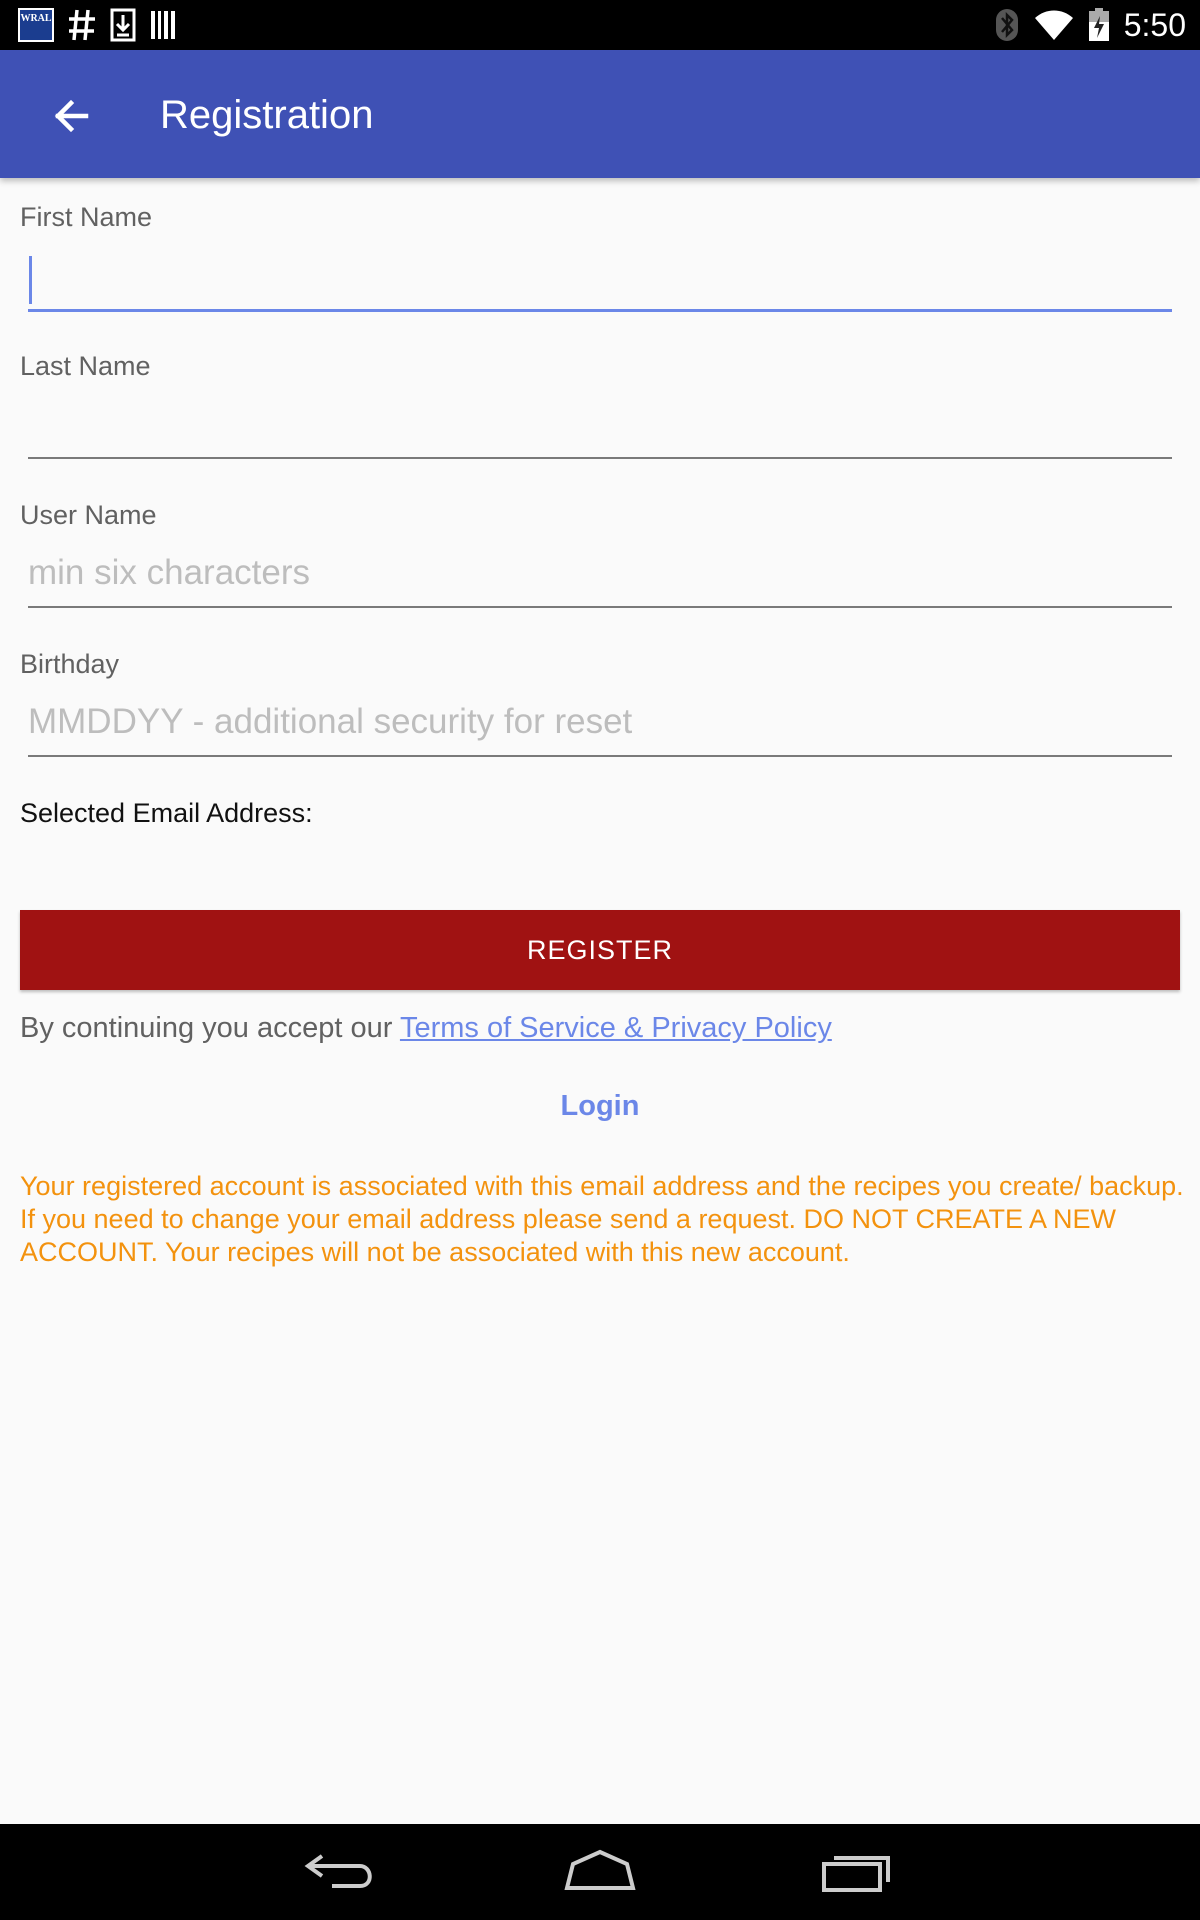 Image resolution: width=1200 pixels, height=1920 pixels. What do you see at coordinates (600, 1106) in the screenshot?
I see `login-link: Login` at bounding box center [600, 1106].